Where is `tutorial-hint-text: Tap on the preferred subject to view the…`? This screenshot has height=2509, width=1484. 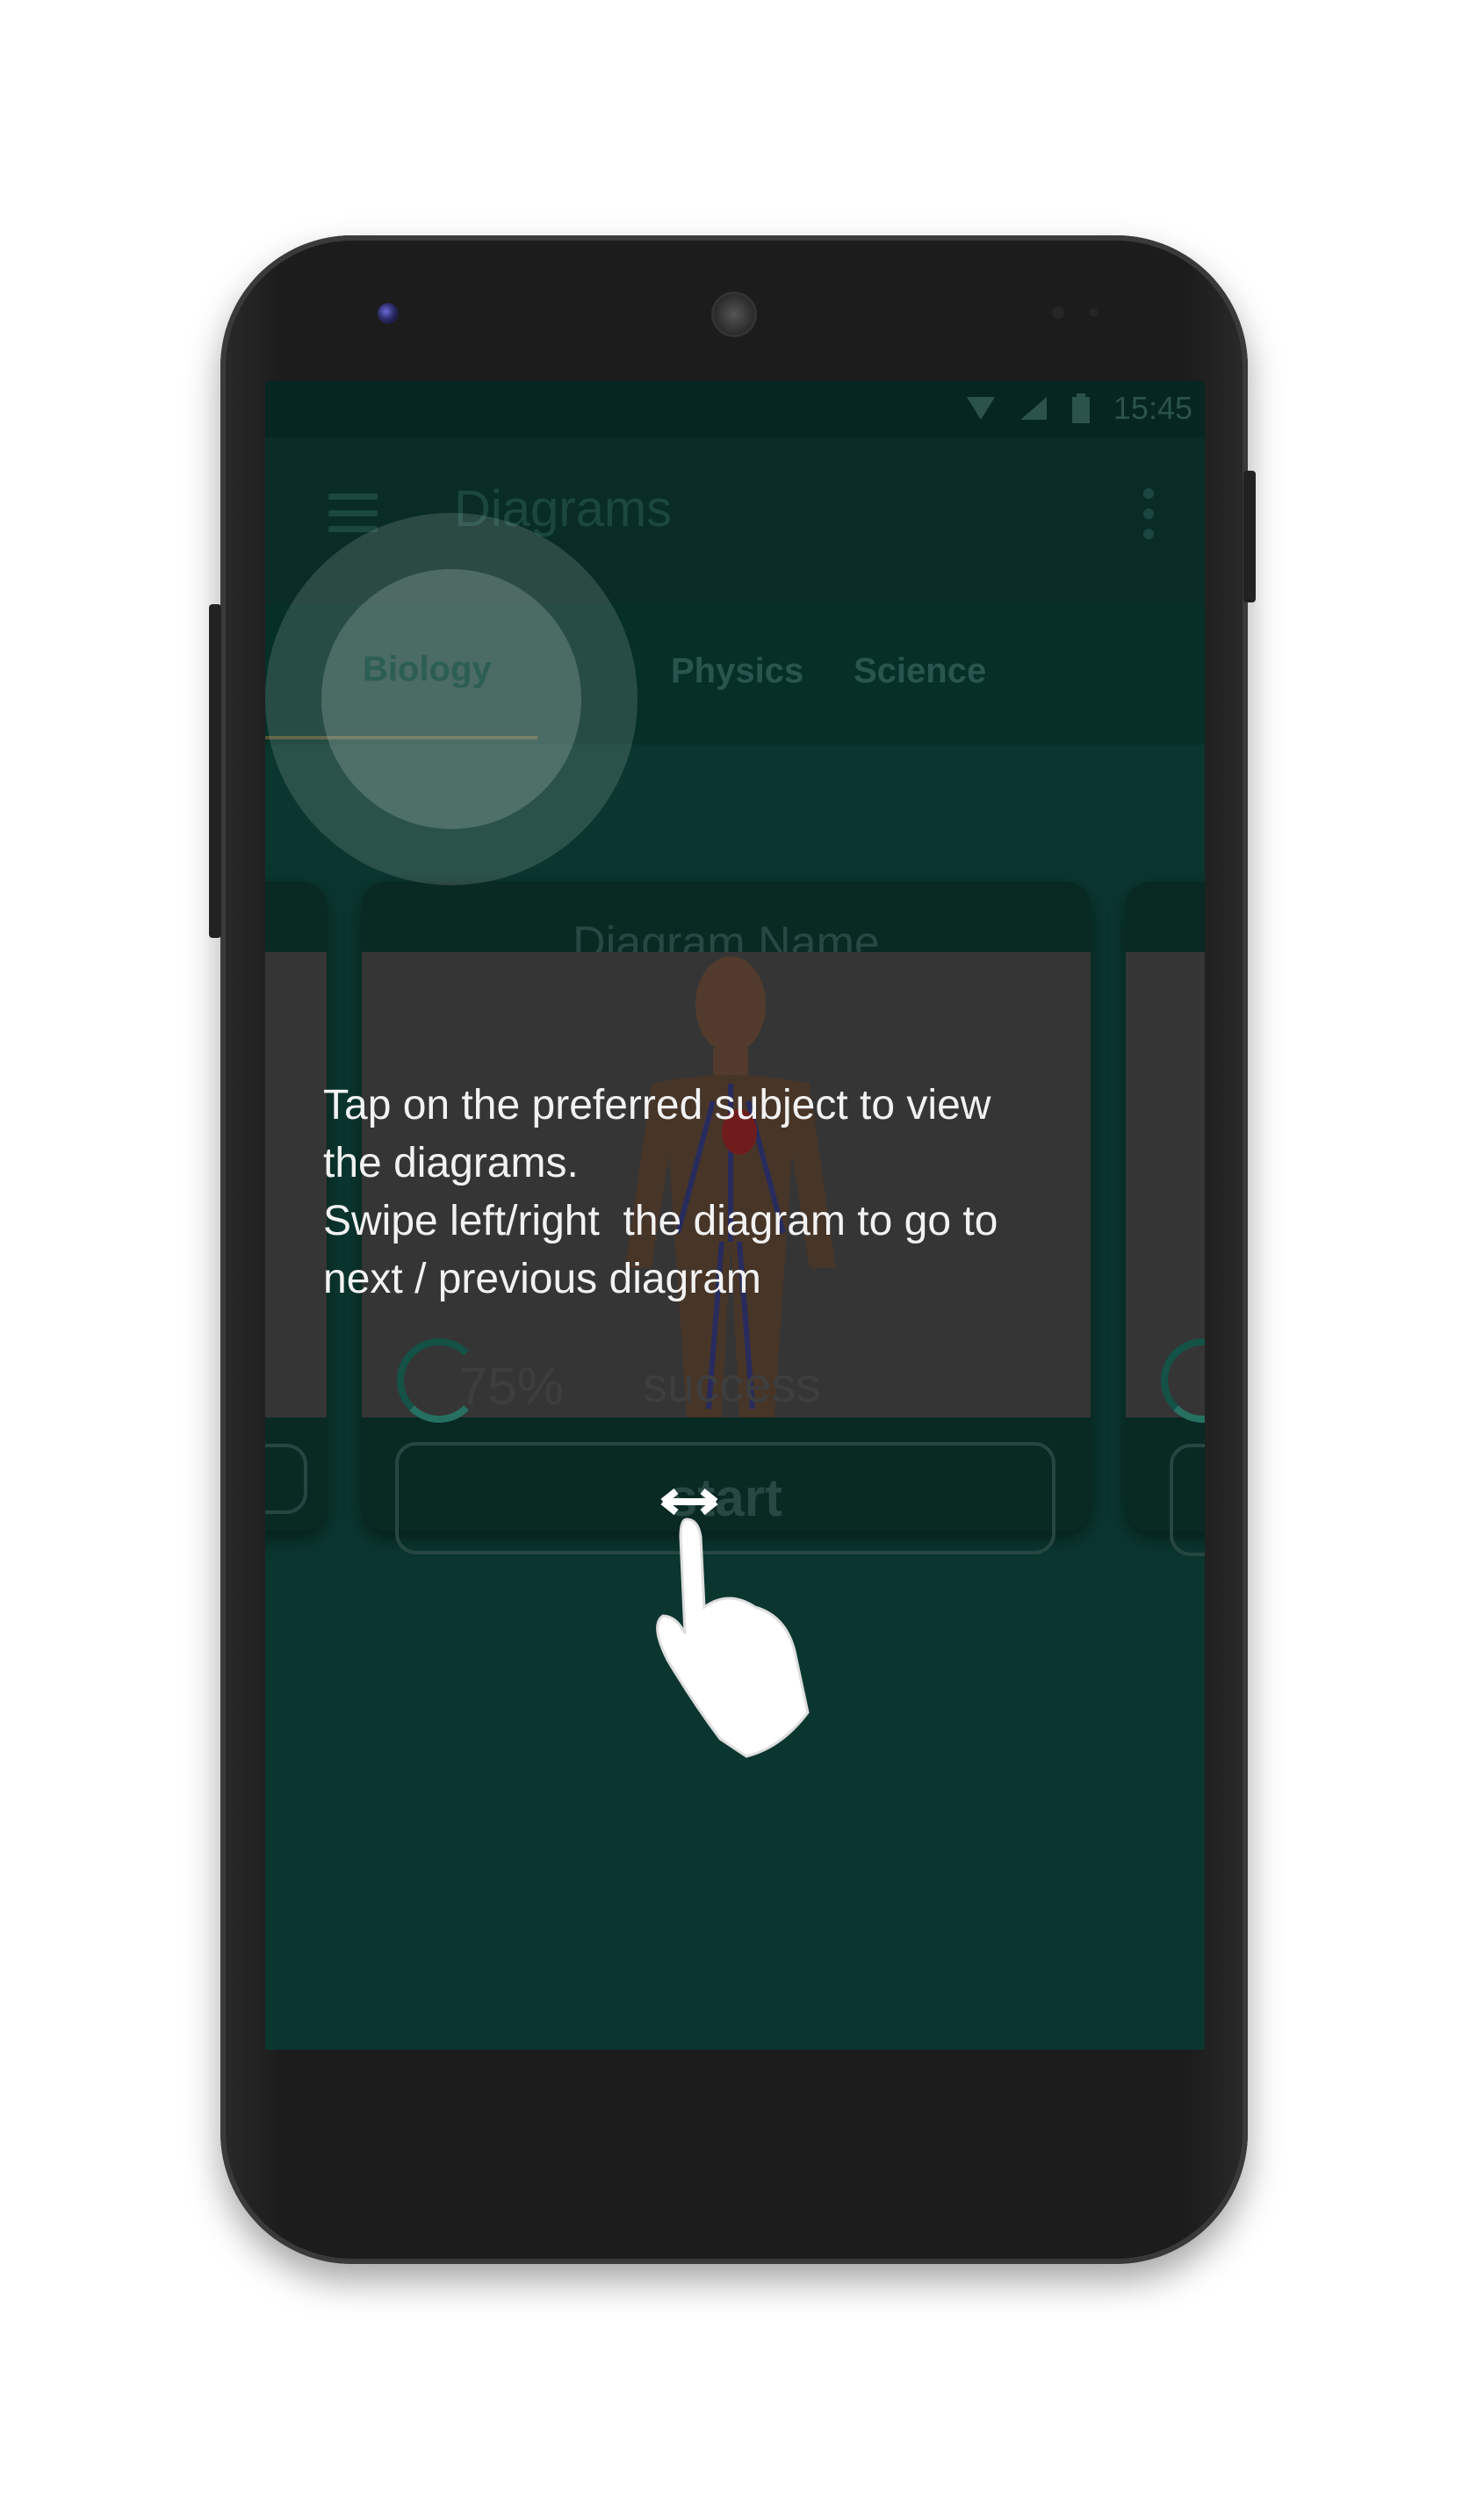
tutorial-hint-text: Tap on the preferred subject to view the… is located at coordinates (660, 1192).